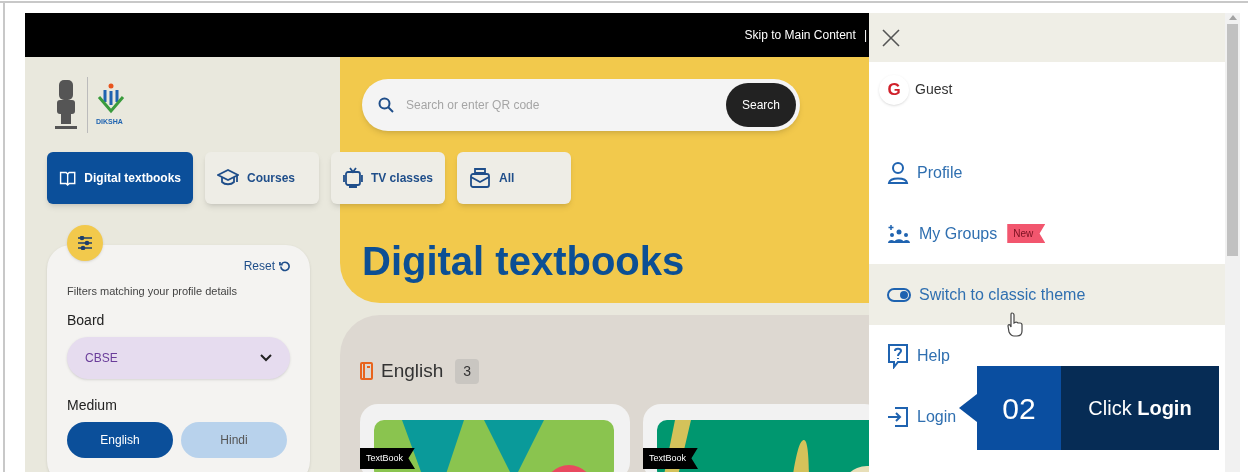 This screenshot has height=472, width=1248. I want to click on sliders-icon, so click(85, 243).